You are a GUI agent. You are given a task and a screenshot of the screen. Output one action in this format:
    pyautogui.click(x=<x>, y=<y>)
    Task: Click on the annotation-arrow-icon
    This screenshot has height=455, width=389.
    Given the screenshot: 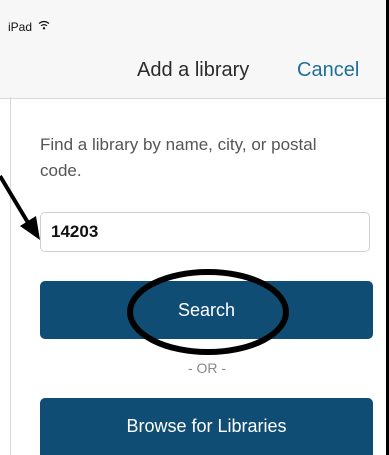 What is the action you would take?
    pyautogui.click(x=20, y=207)
    